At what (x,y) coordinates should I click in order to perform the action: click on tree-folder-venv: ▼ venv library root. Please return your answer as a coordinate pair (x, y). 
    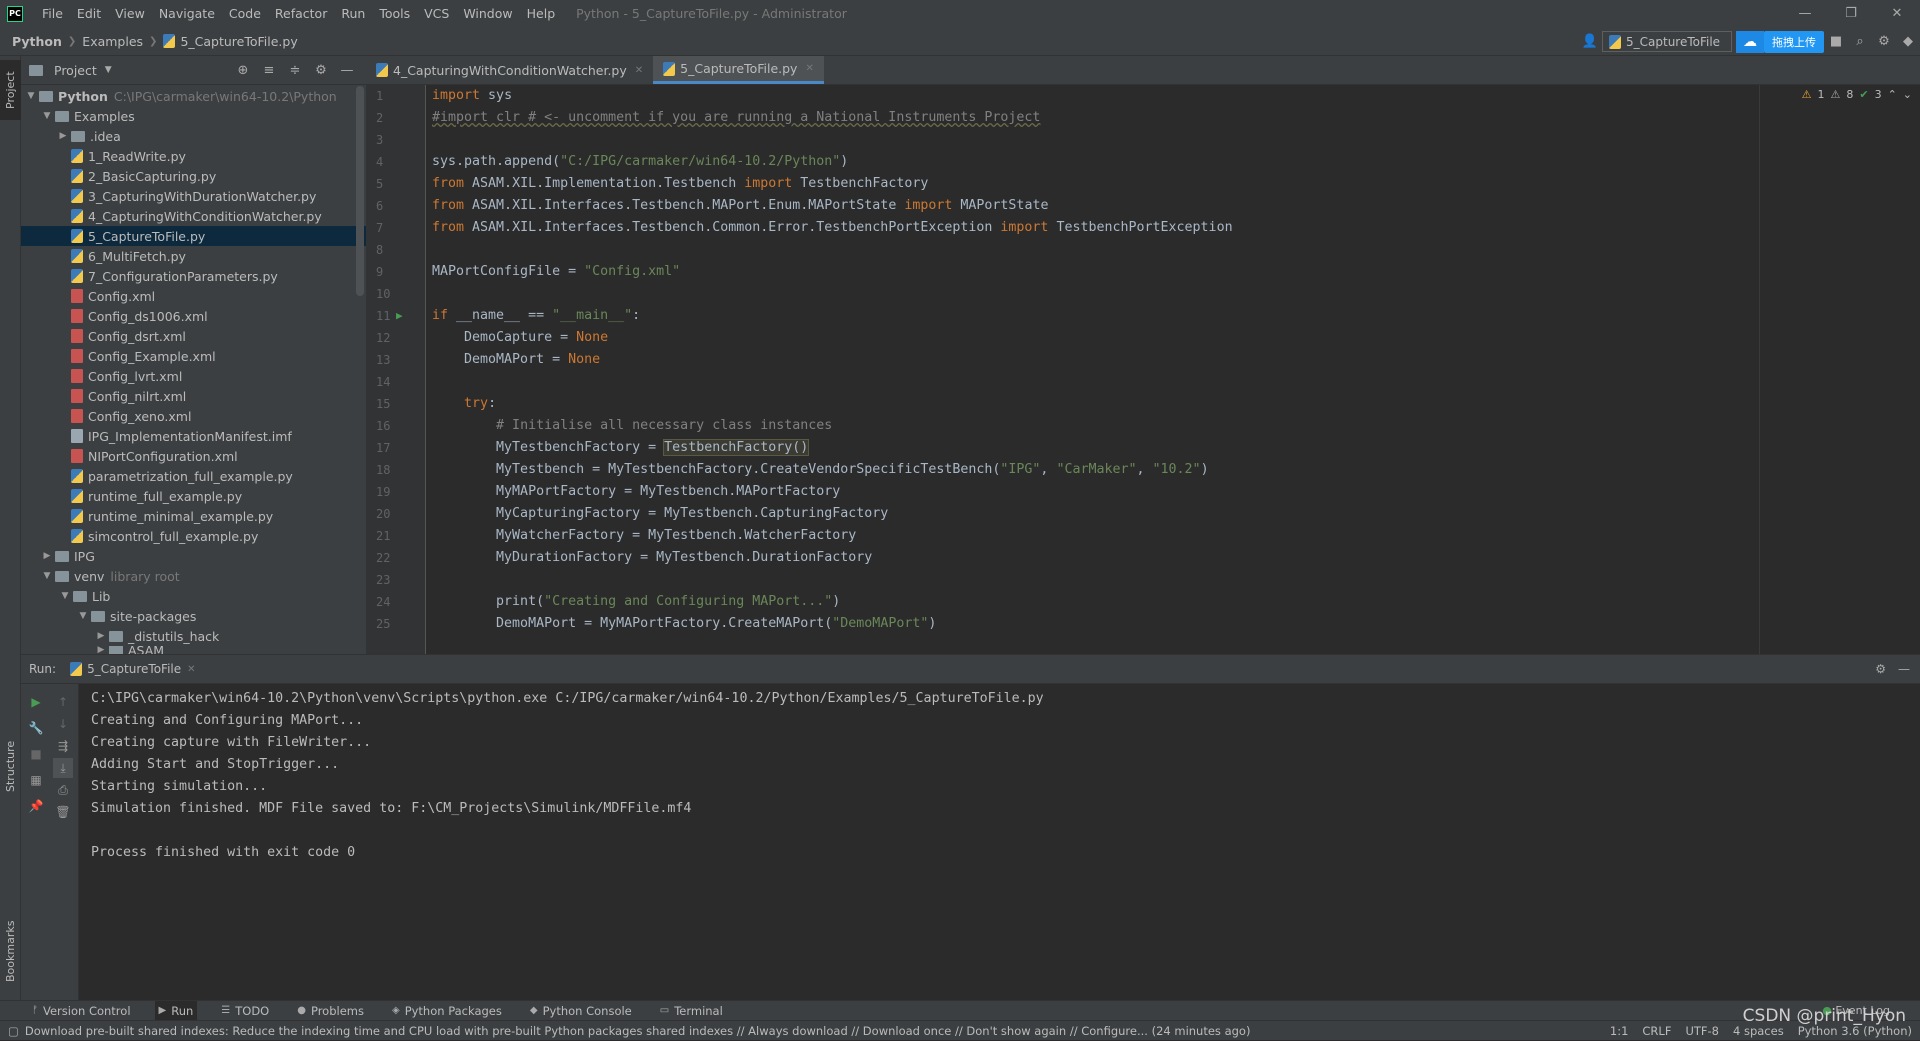
    Looking at the image, I should click on (193, 576).